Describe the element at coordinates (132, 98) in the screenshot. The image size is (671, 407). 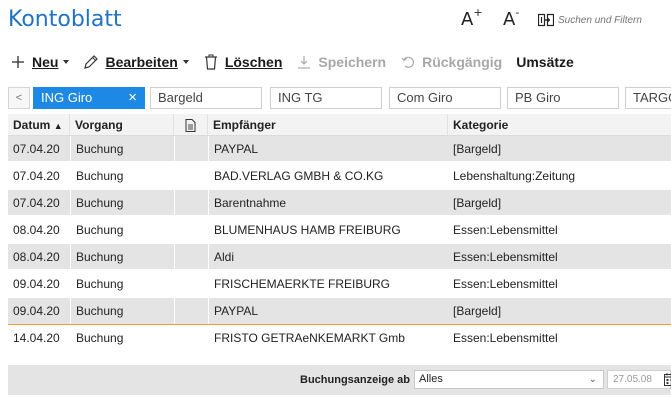
I see `close-icon: ×` at that location.